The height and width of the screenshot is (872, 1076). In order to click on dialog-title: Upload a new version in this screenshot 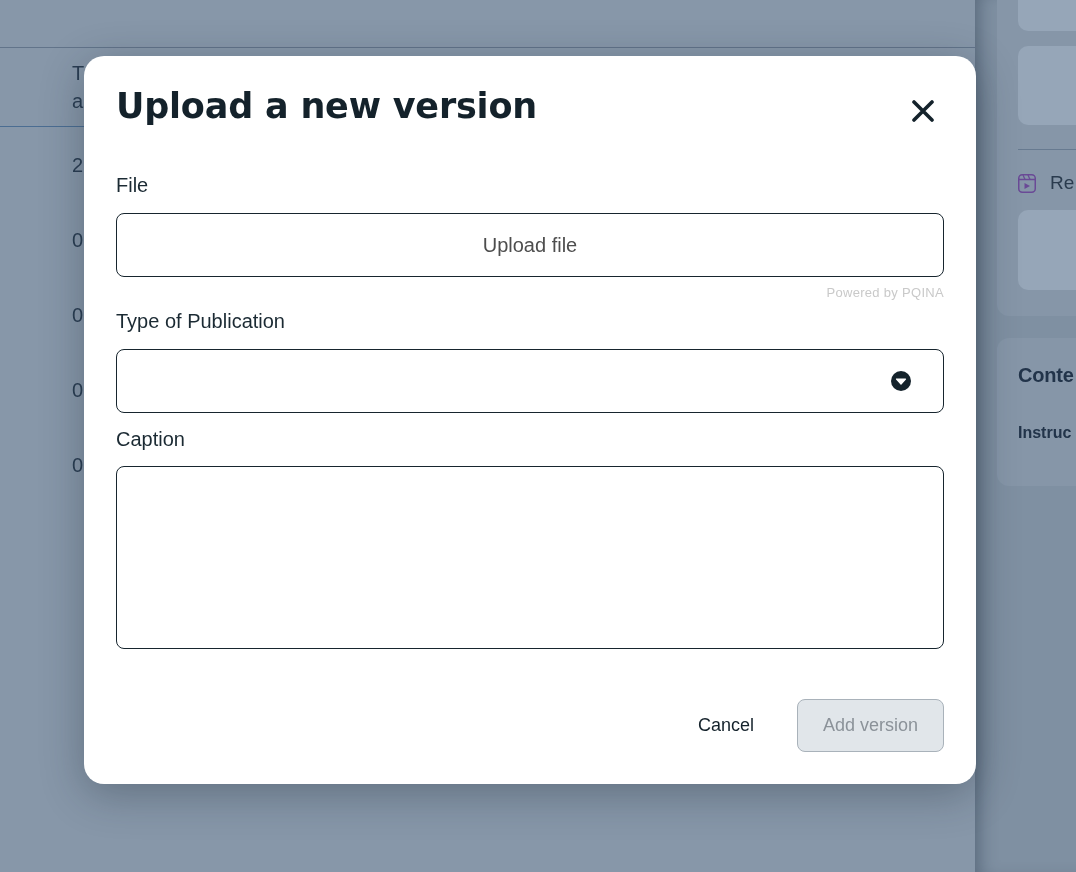, I will do `click(326, 106)`.